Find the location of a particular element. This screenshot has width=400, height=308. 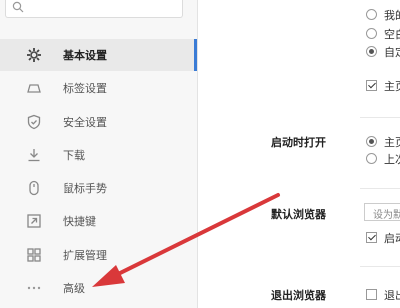

home-option-radio is located at coordinates (371, 14).